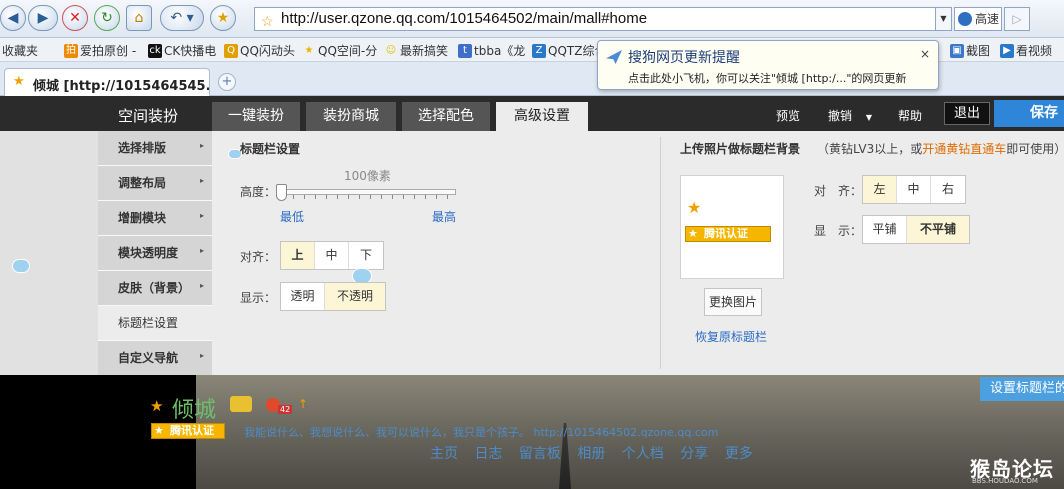  I want to click on tab-mall: 装扮商城, so click(351, 116).